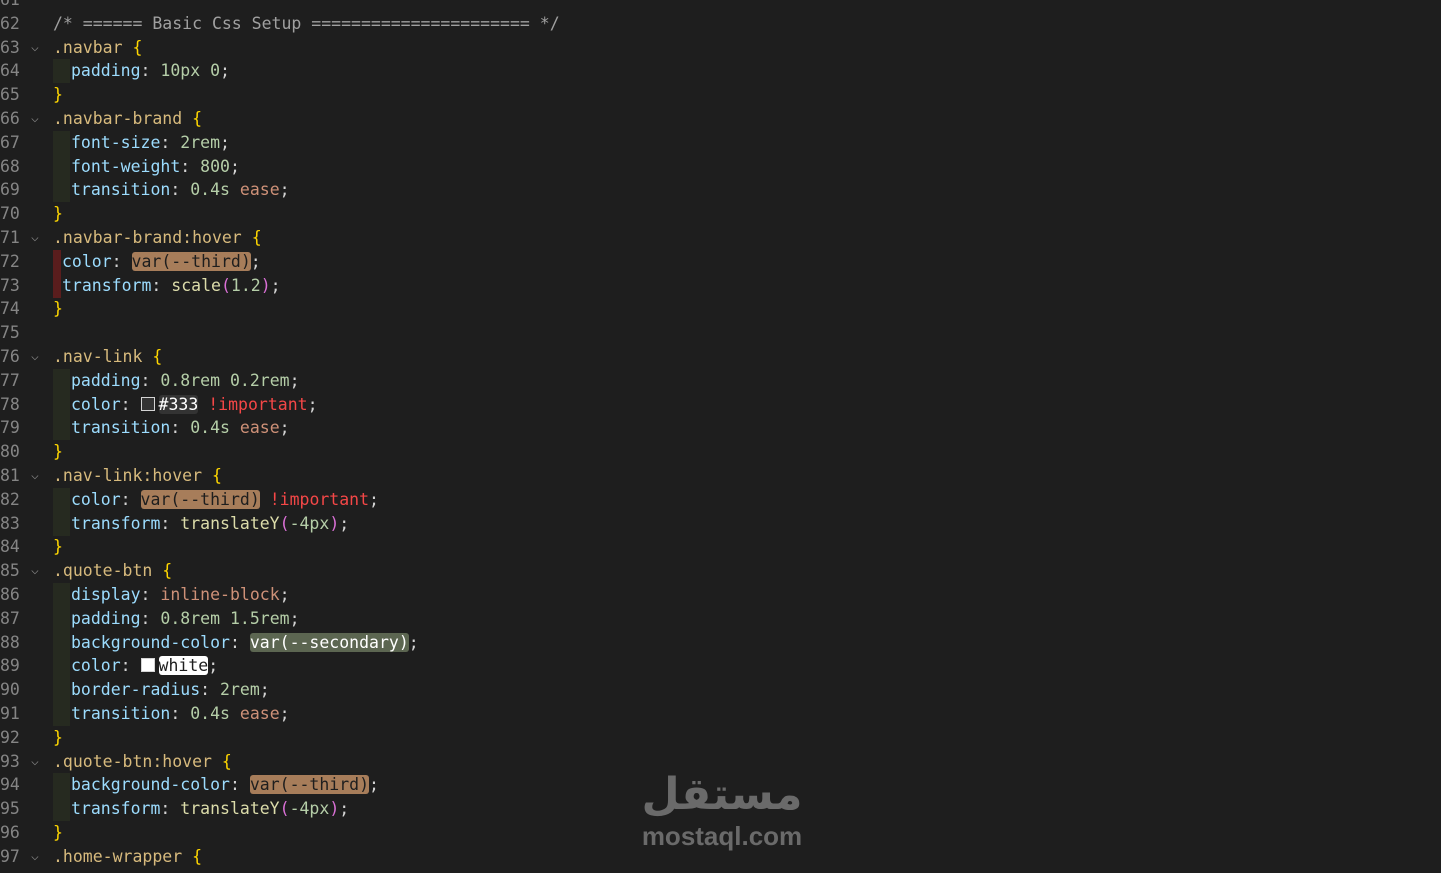  What do you see at coordinates (720, 785) in the screenshot?
I see `code-line: 94 background-color: var(--third);` at bounding box center [720, 785].